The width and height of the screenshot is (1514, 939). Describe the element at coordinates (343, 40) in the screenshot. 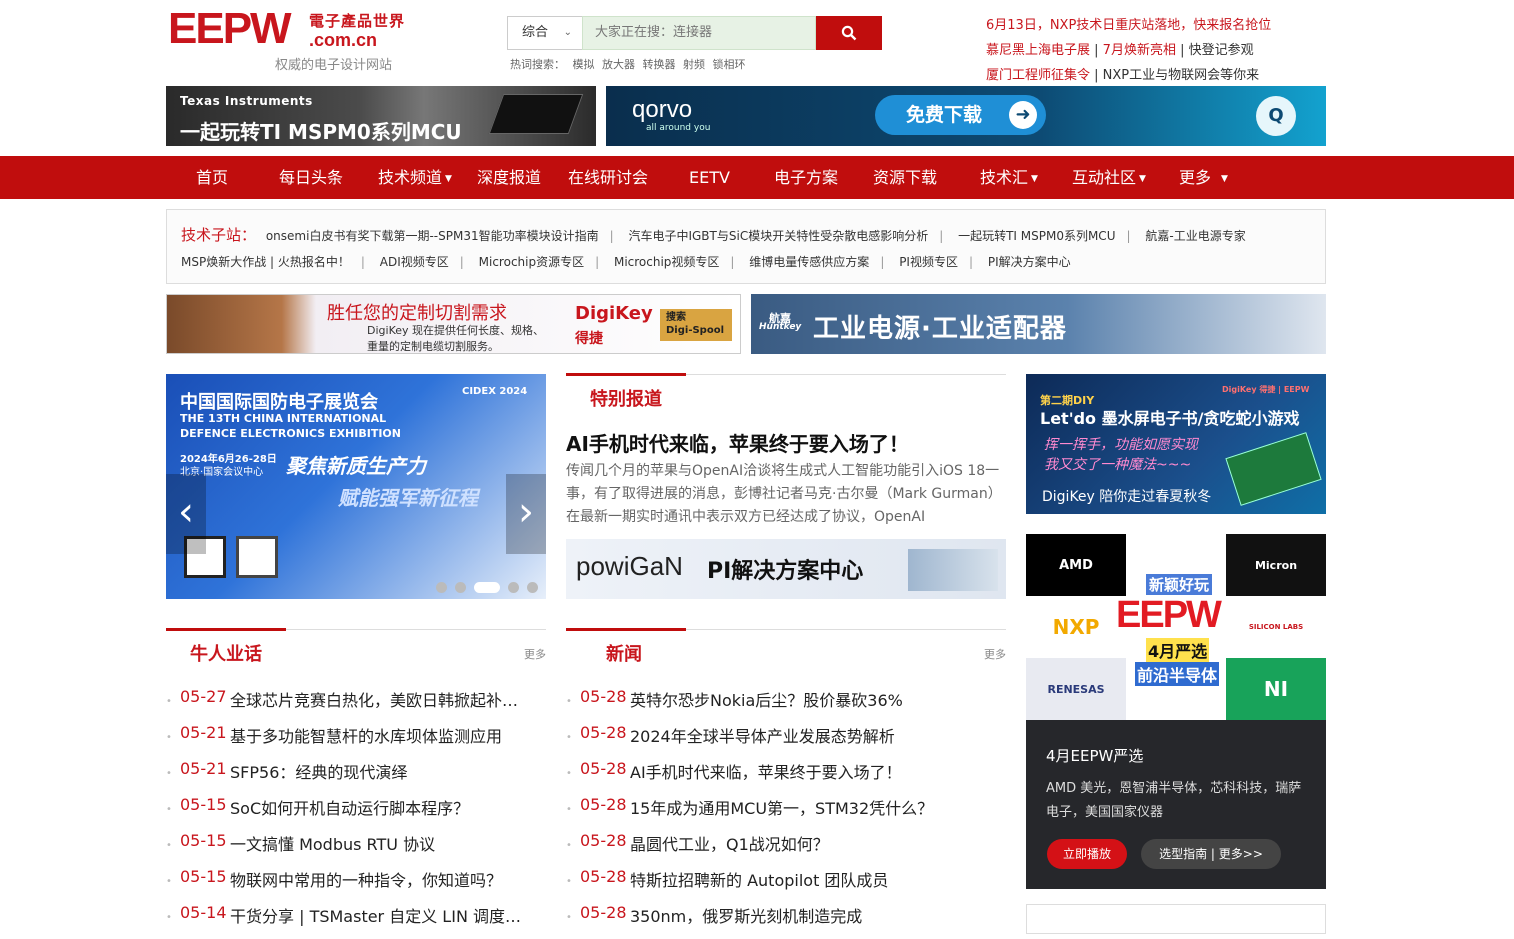

I see `logo-domain-text: .com.cn` at that location.